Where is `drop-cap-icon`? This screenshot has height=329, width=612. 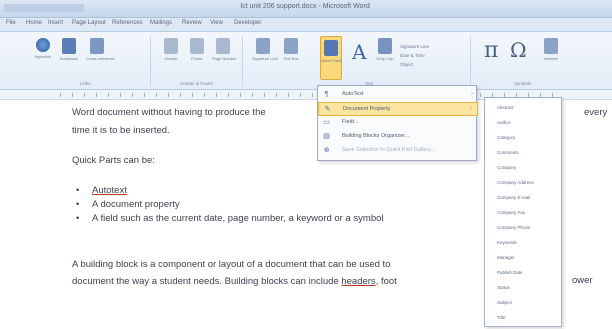 drop-cap-icon is located at coordinates (385, 46).